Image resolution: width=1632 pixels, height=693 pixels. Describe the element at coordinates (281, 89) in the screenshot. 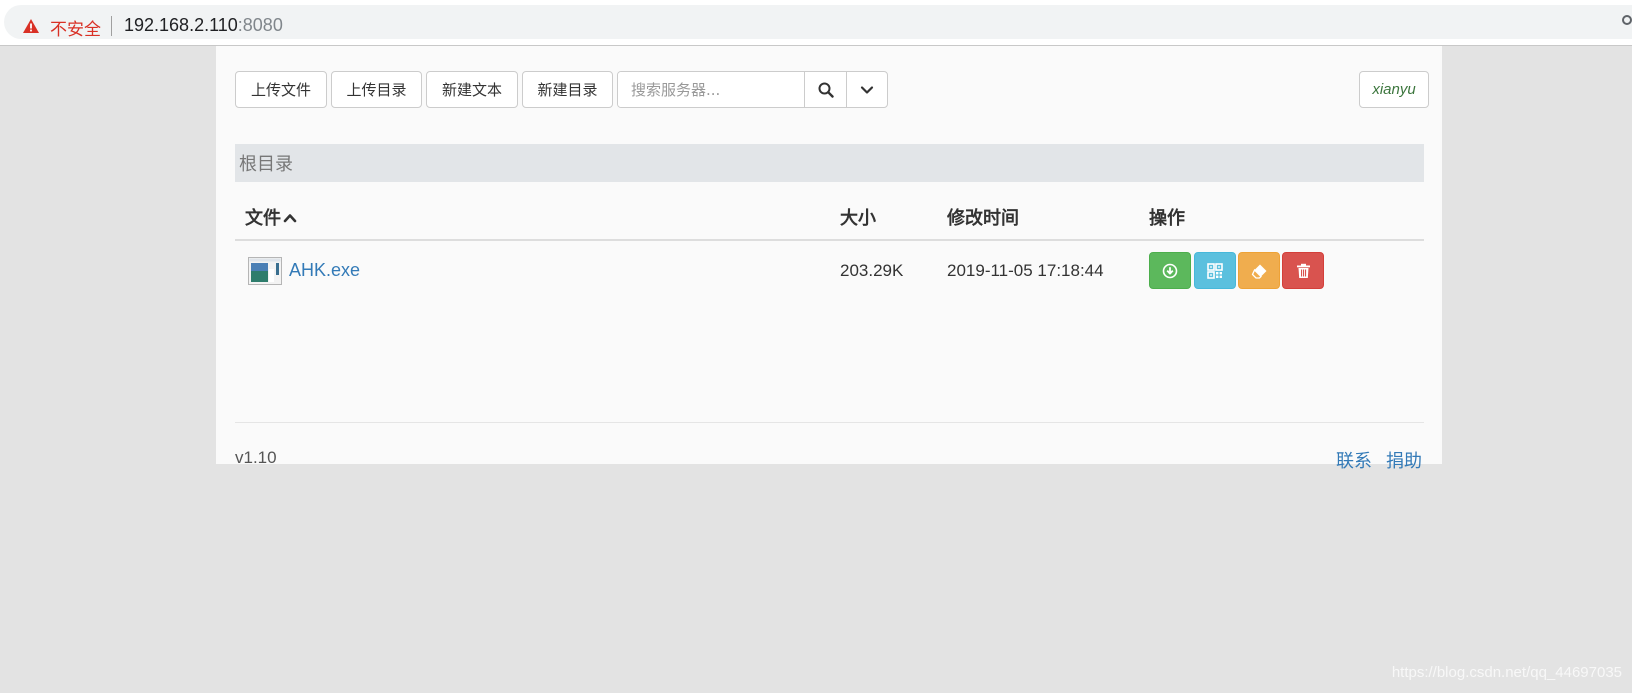

I see `upload-file-button: 上传文件` at that location.